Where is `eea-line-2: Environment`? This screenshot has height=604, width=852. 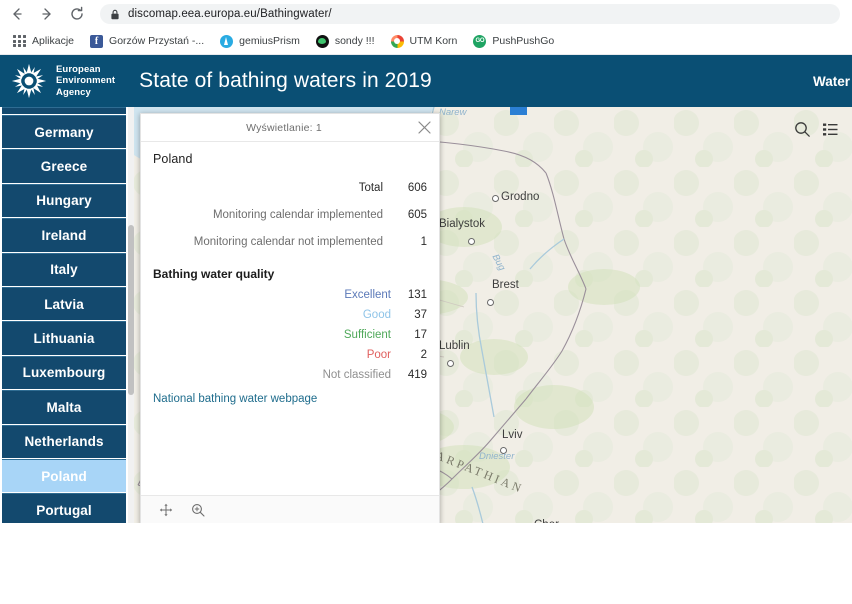 eea-line-2: Environment is located at coordinates (86, 81).